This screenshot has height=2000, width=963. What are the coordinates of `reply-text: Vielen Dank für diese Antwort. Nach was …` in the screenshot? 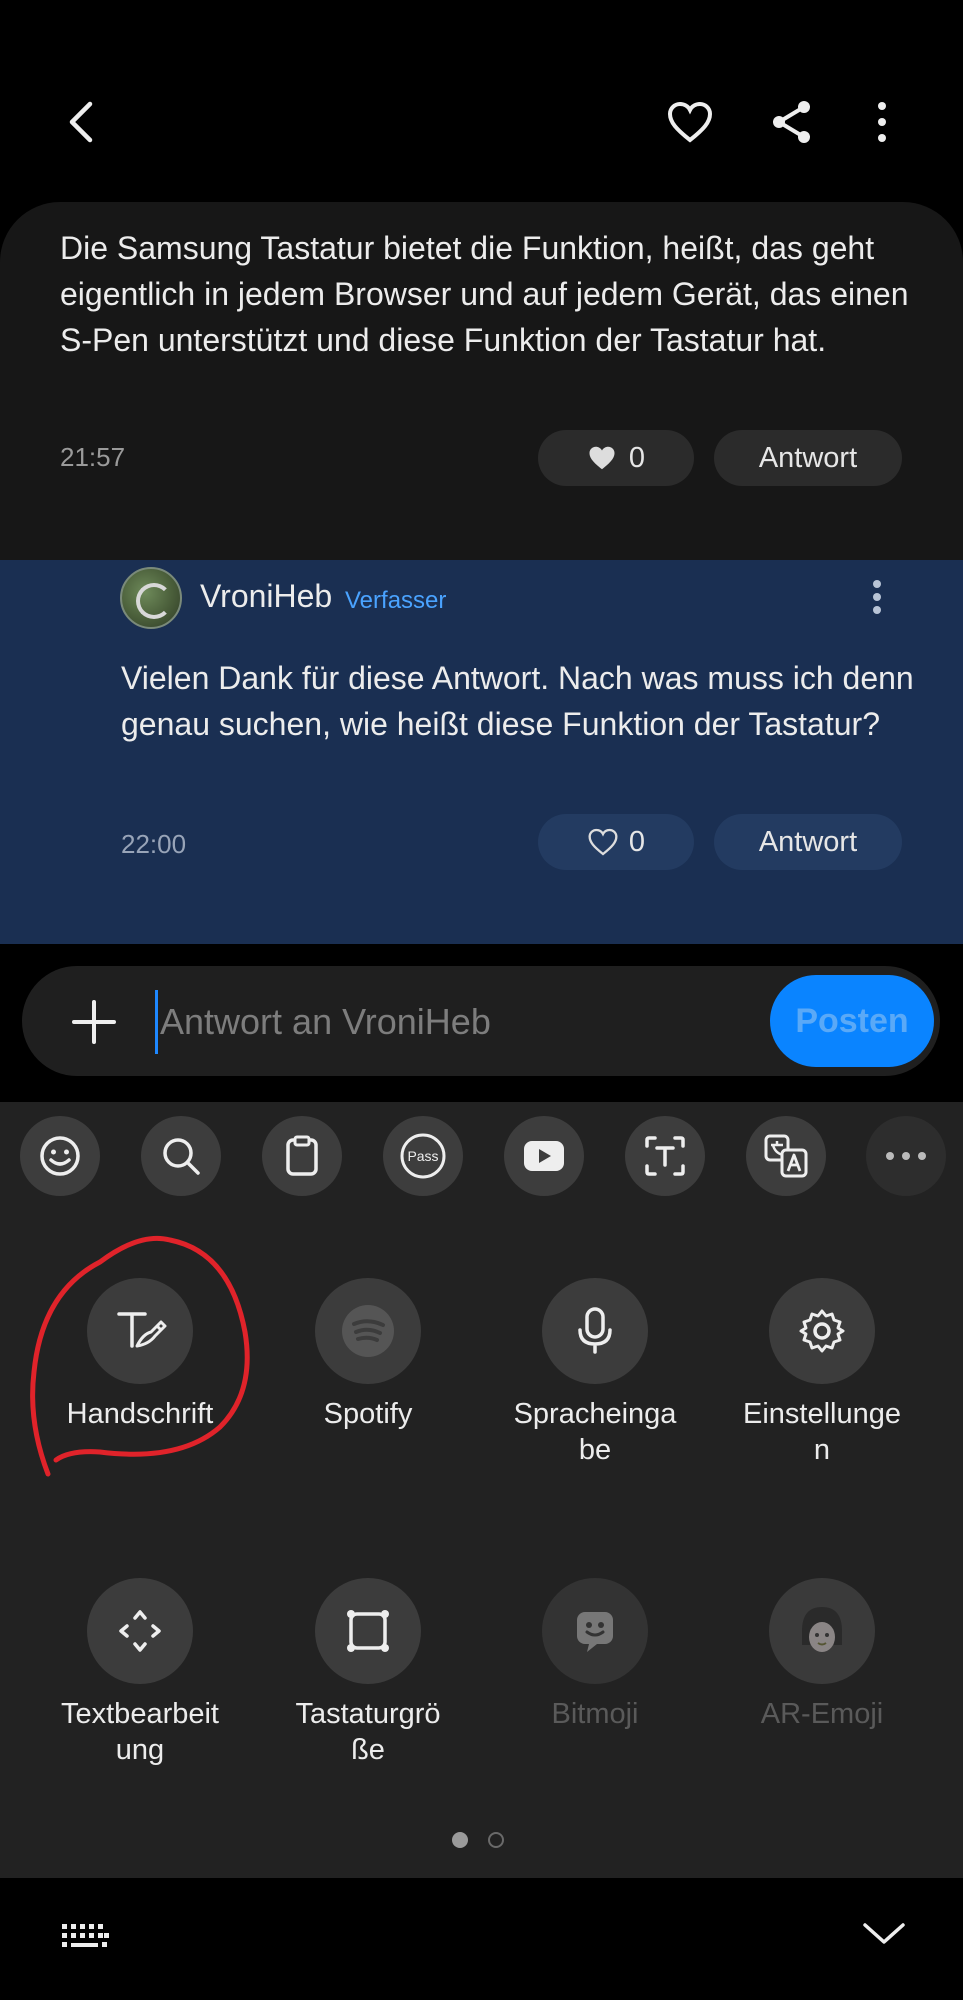 It's located at (517, 701).